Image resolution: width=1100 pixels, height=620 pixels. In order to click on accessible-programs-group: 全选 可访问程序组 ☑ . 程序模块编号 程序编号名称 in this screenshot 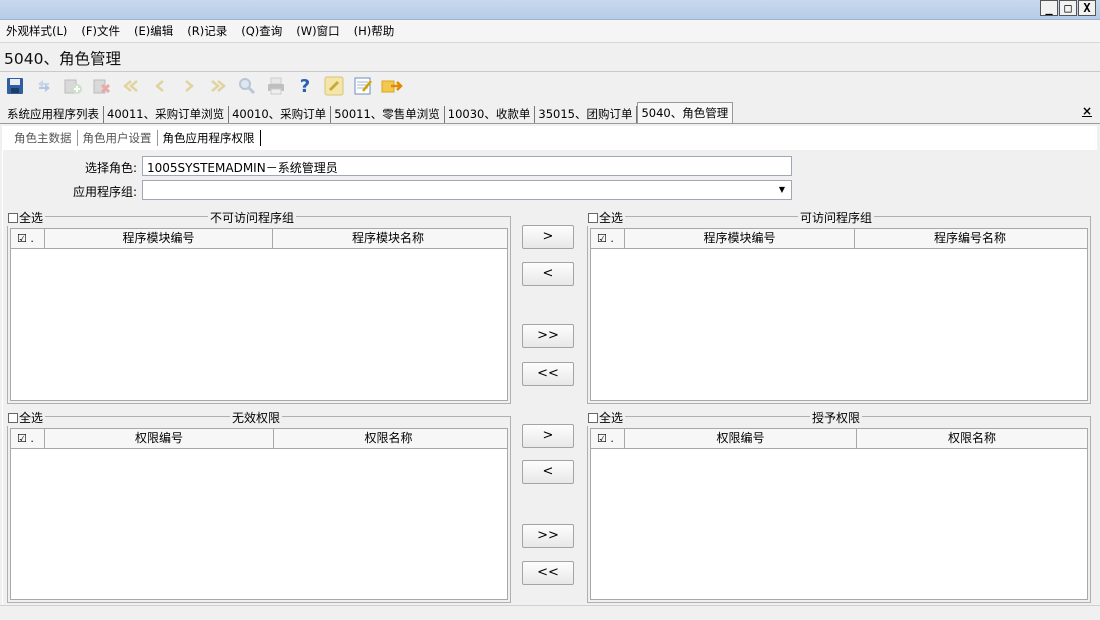, I will do `click(838, 306)`.